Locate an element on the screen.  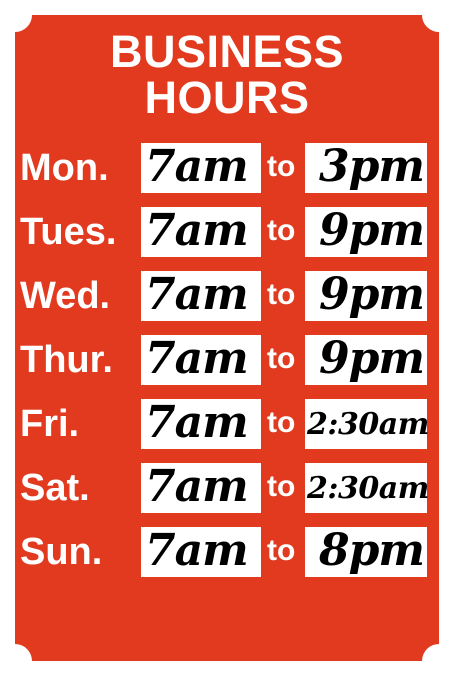
sign-title-line1: BUSINESS is located at coordinates (227, 51).